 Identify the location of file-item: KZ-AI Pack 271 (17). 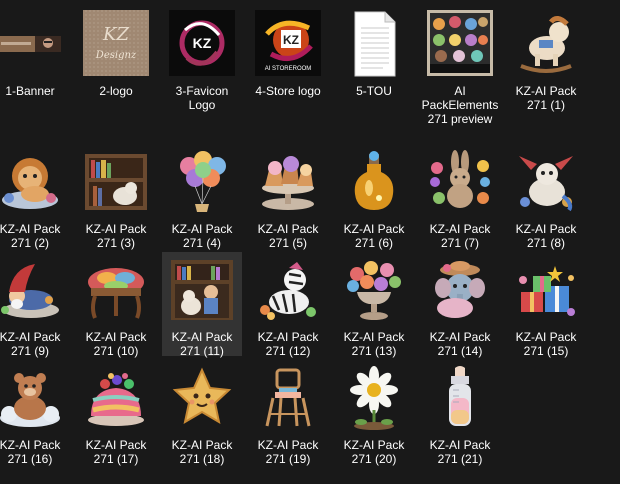
(116, 413).